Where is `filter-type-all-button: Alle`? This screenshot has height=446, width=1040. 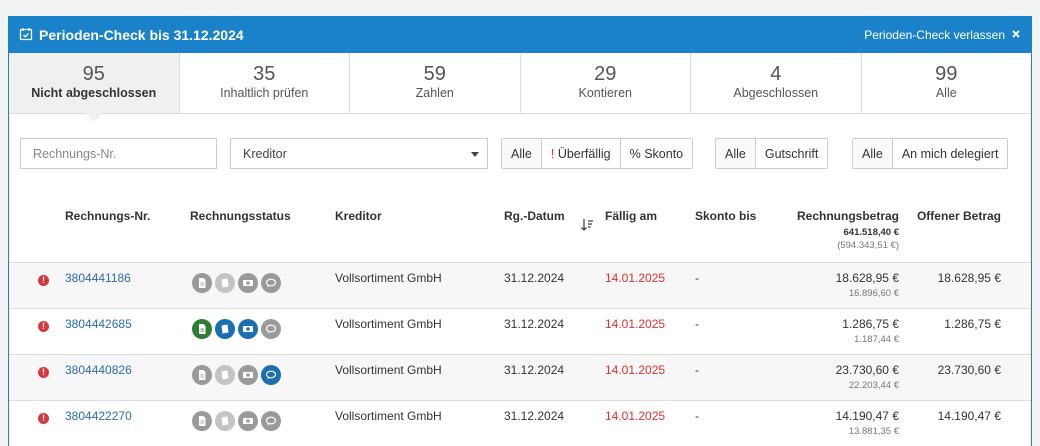 filter-type-all-button: Alle is located at coordinates (735, 153).